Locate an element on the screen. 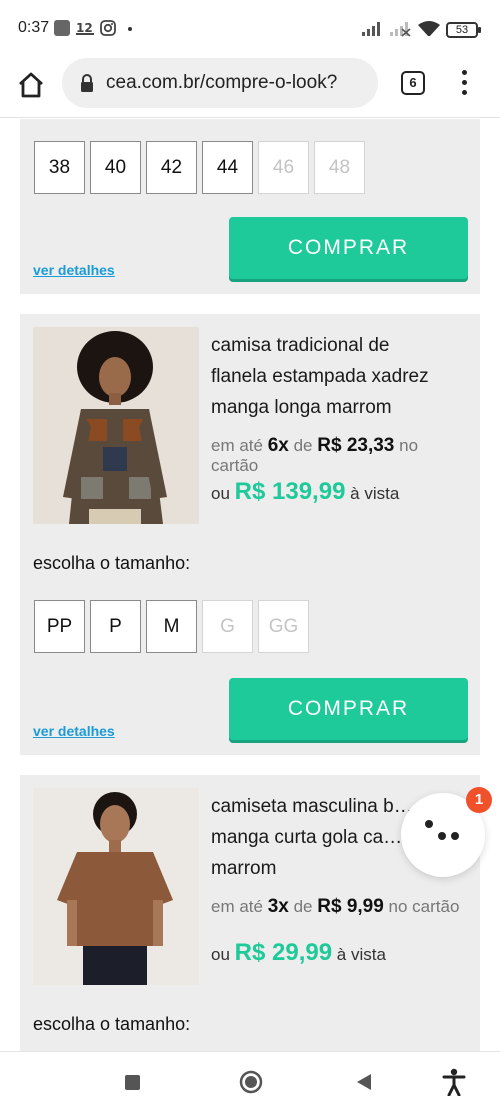  installment-info: em até 6x de R$ 23,33 no cartão is located at coordinates (336, 456).